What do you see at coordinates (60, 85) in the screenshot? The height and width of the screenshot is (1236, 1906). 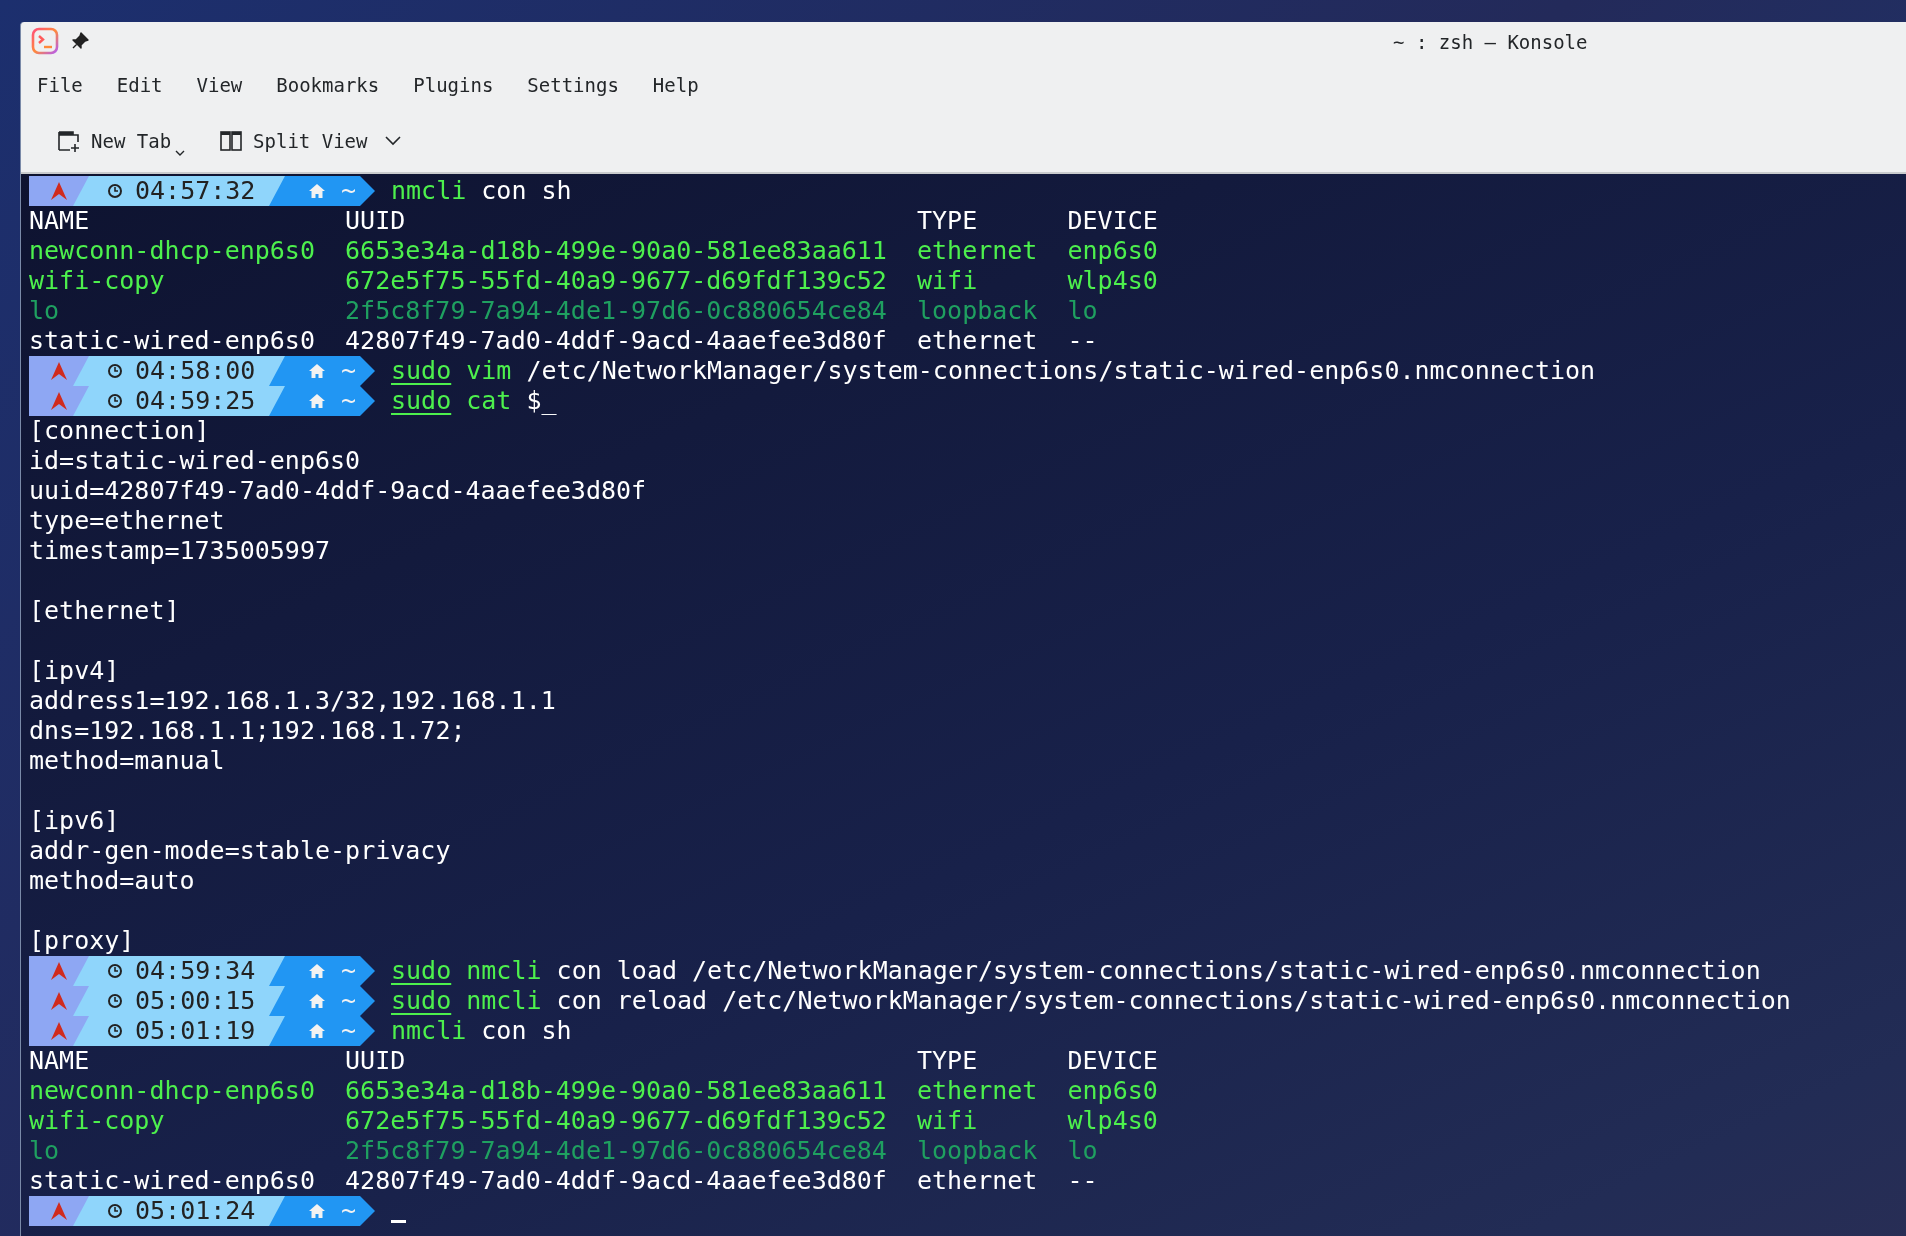 I see `menu-item: File` at bounding box center [60, 85].